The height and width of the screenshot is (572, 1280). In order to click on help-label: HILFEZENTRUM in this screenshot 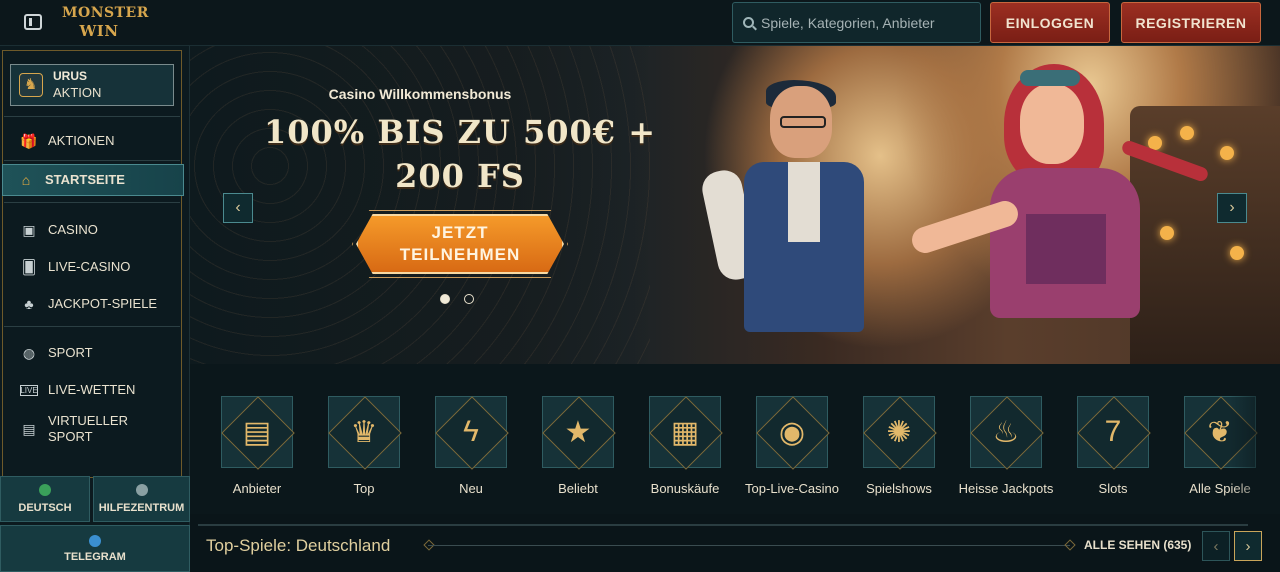, I will do `click(141, 508)`.